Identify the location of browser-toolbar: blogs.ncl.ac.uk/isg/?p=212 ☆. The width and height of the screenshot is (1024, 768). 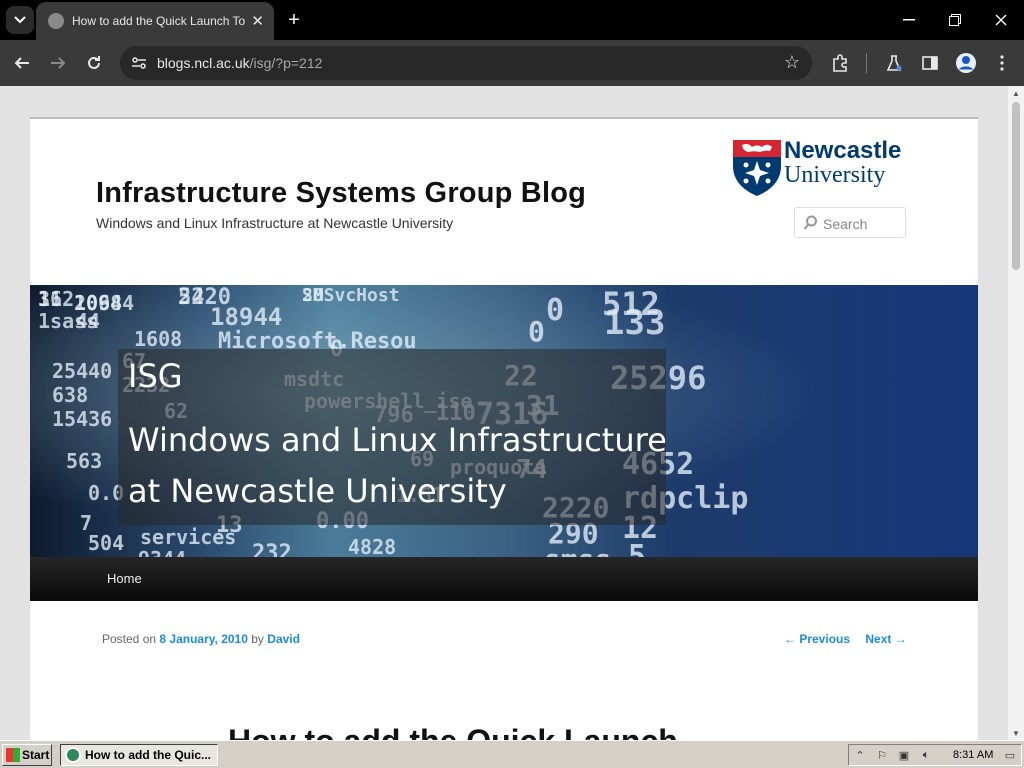
(512, 63).